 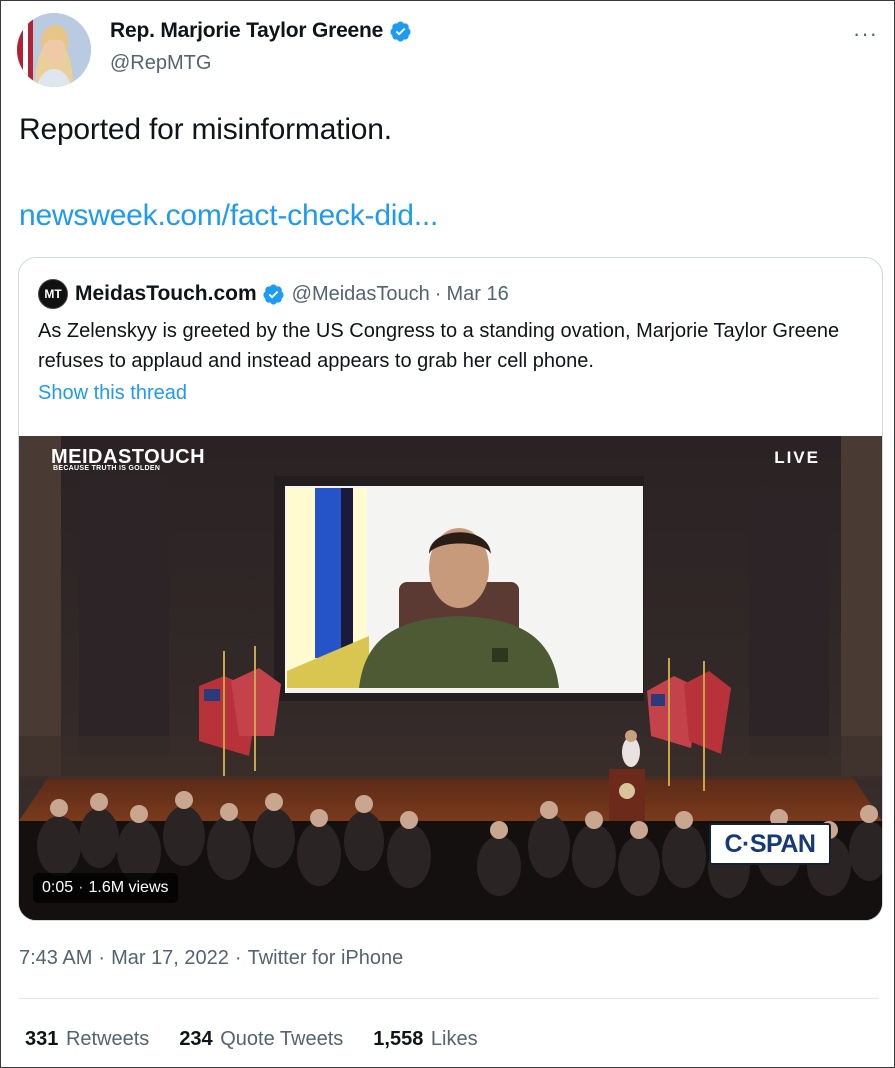 I want to click on tweet-date: Mar 17, 2022, so click(x=170, y=958).